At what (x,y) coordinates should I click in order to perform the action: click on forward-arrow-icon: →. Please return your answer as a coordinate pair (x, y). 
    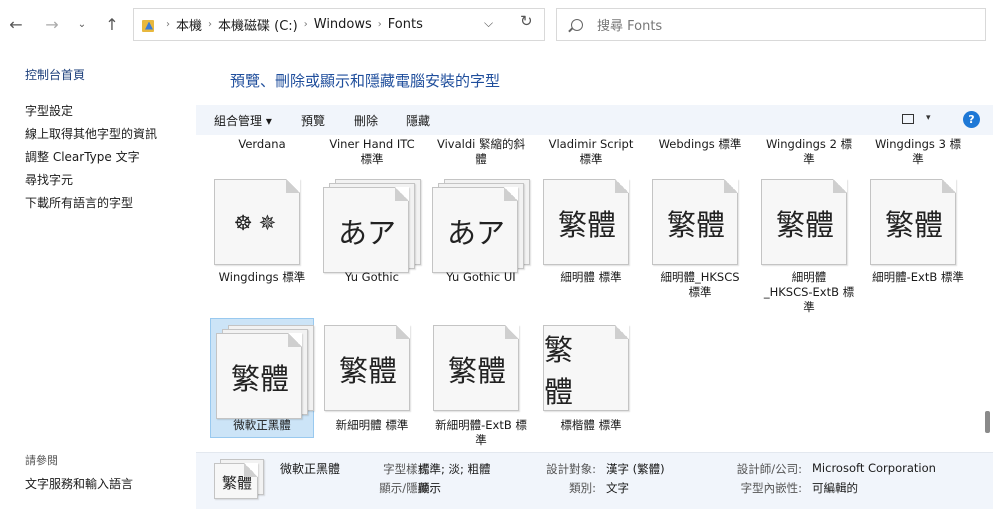
    Looking at the image, I should click on (52, 24).